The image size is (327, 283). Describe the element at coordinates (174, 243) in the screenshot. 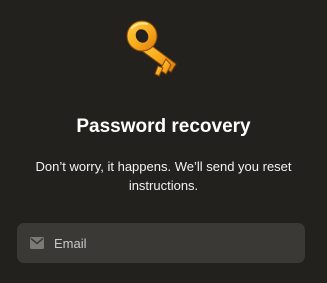

I see `email-input` at that location.